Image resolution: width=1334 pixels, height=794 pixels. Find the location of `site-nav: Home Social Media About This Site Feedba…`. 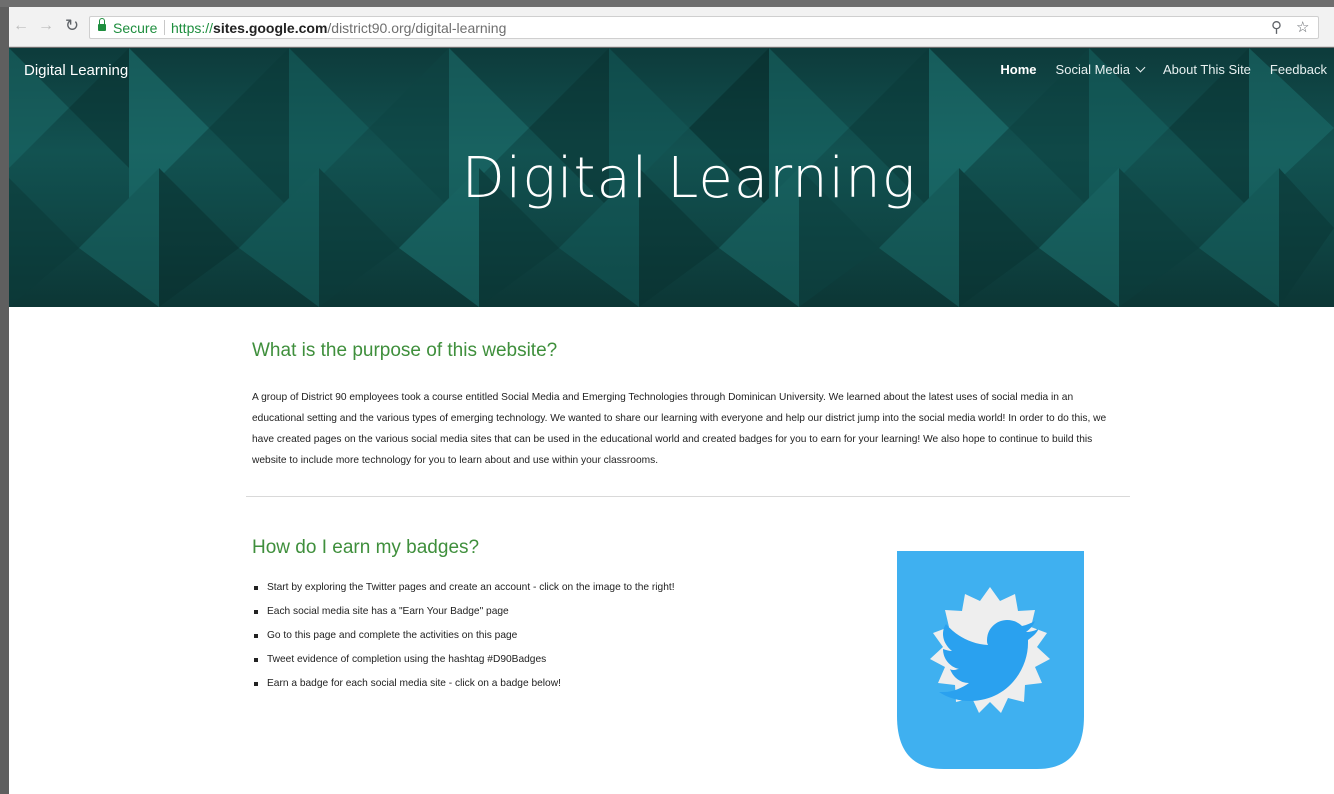

site-nav: Home Social Media About This Site Feedba… is located at coordinates (1163, 69).